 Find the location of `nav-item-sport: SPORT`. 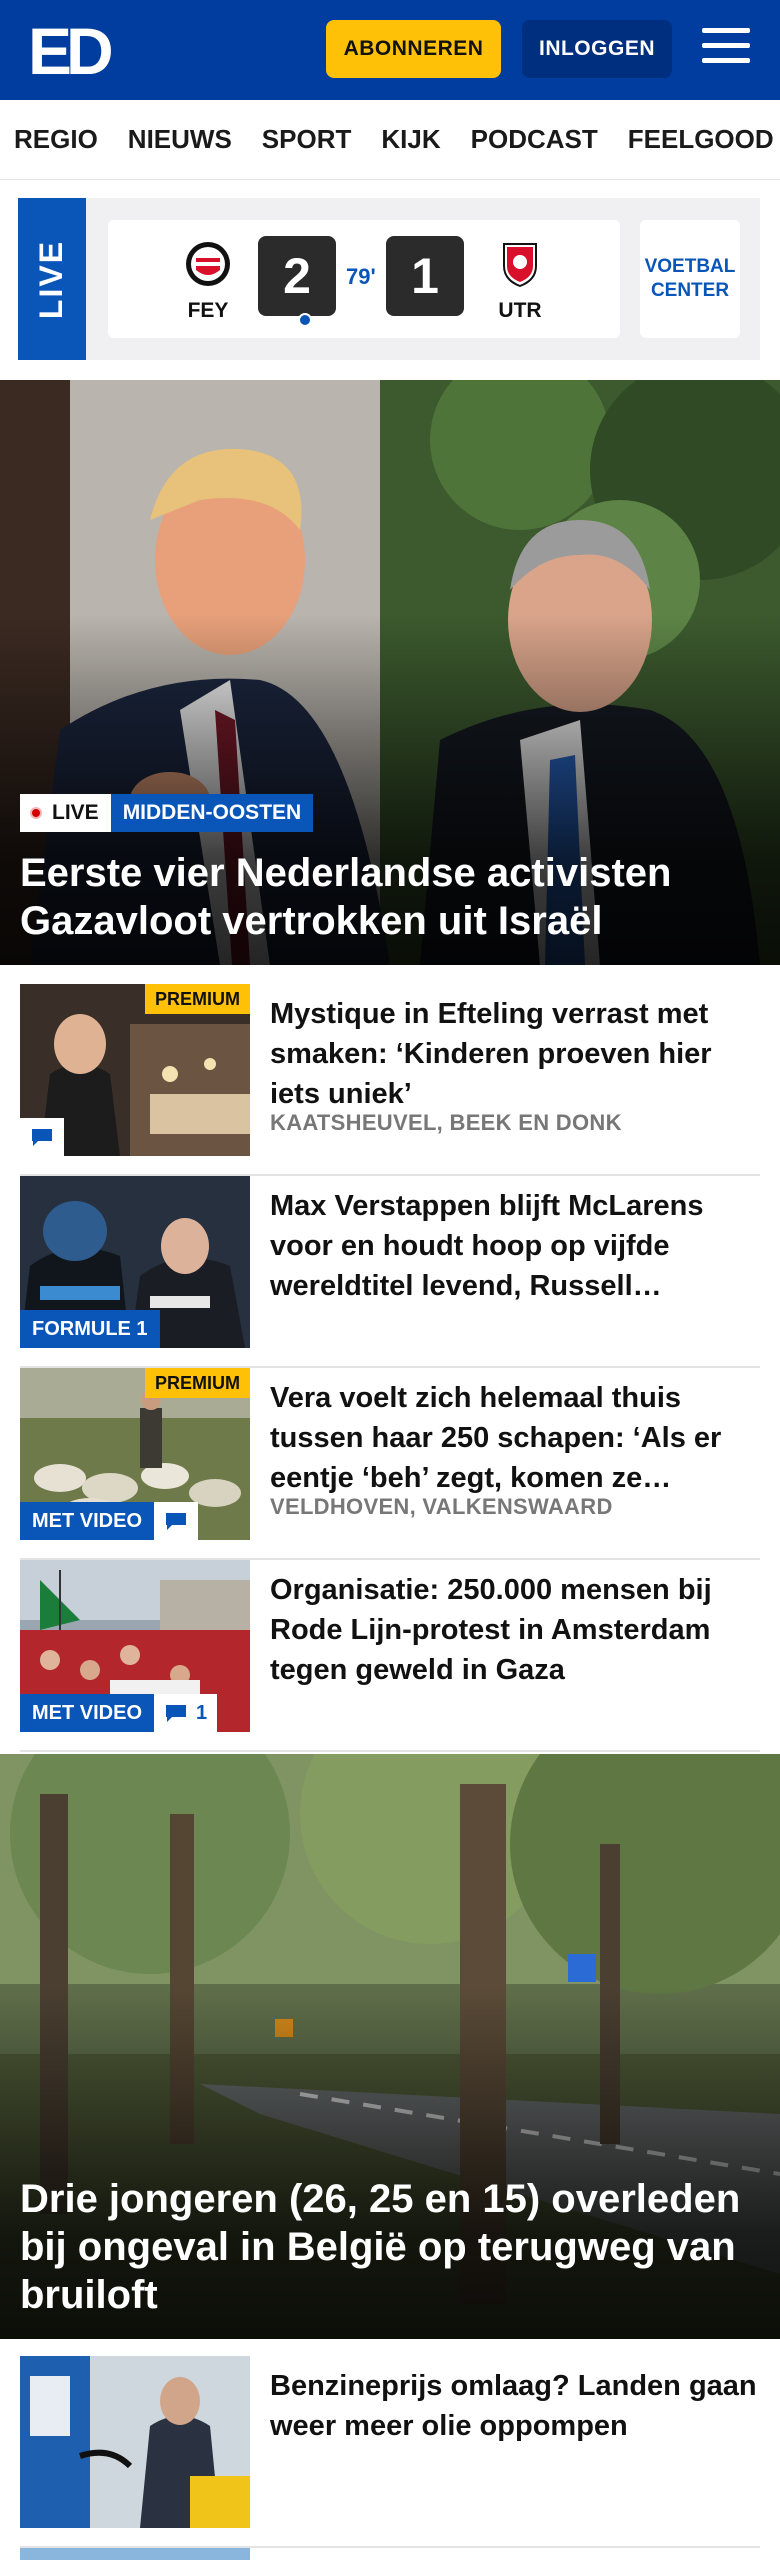

nav-item-sport: SPORT is located at coordinates (307, 139).